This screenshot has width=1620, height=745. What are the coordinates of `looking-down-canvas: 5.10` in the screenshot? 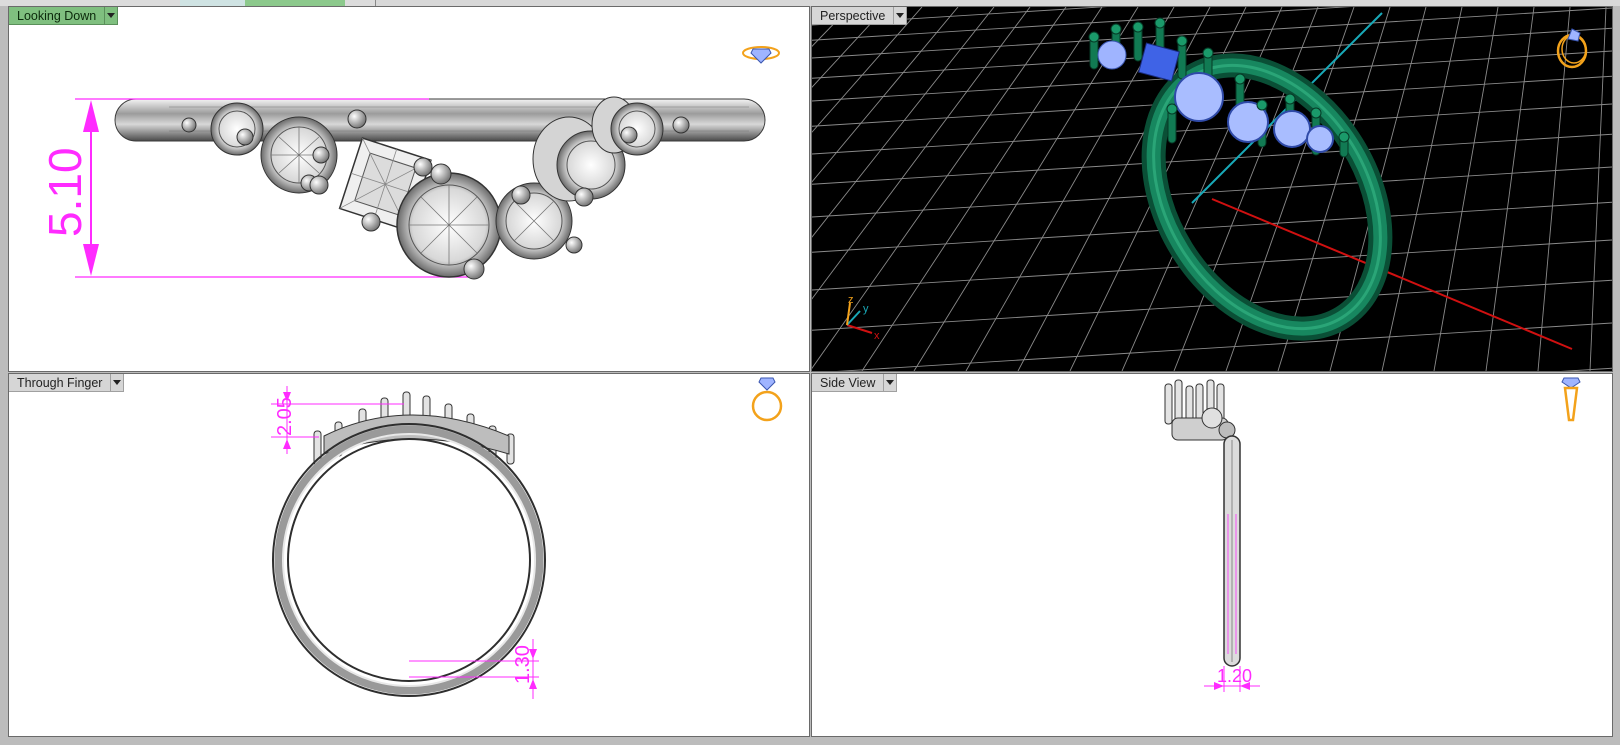 It's located at (409, 163).